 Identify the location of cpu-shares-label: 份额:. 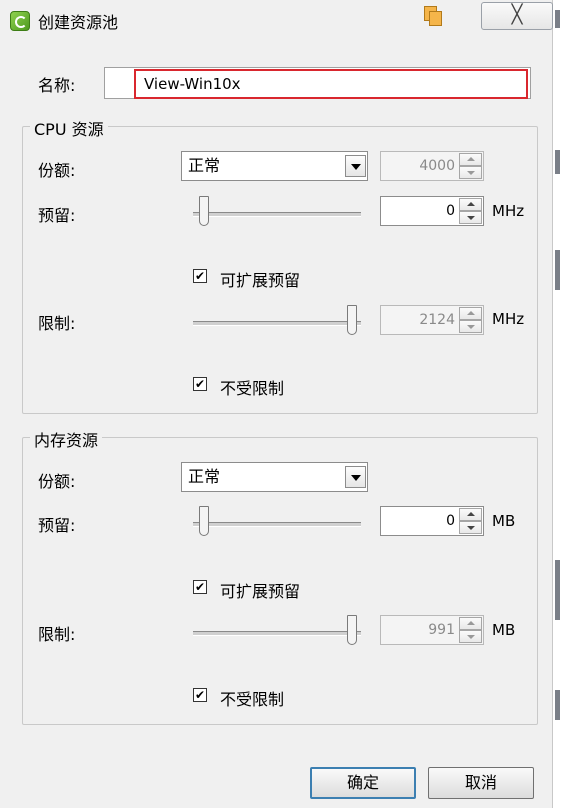
(57, 170).